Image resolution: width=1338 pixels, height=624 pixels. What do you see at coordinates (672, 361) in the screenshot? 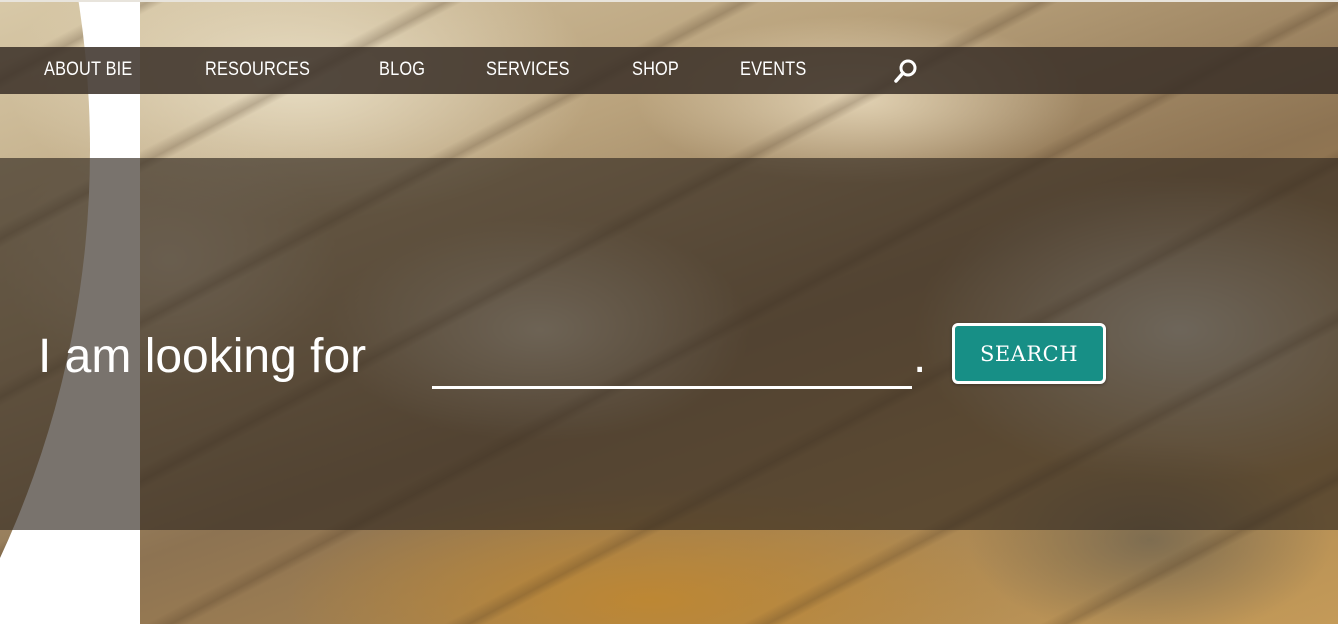
I see `search-input` at bounding box center [672, 361].